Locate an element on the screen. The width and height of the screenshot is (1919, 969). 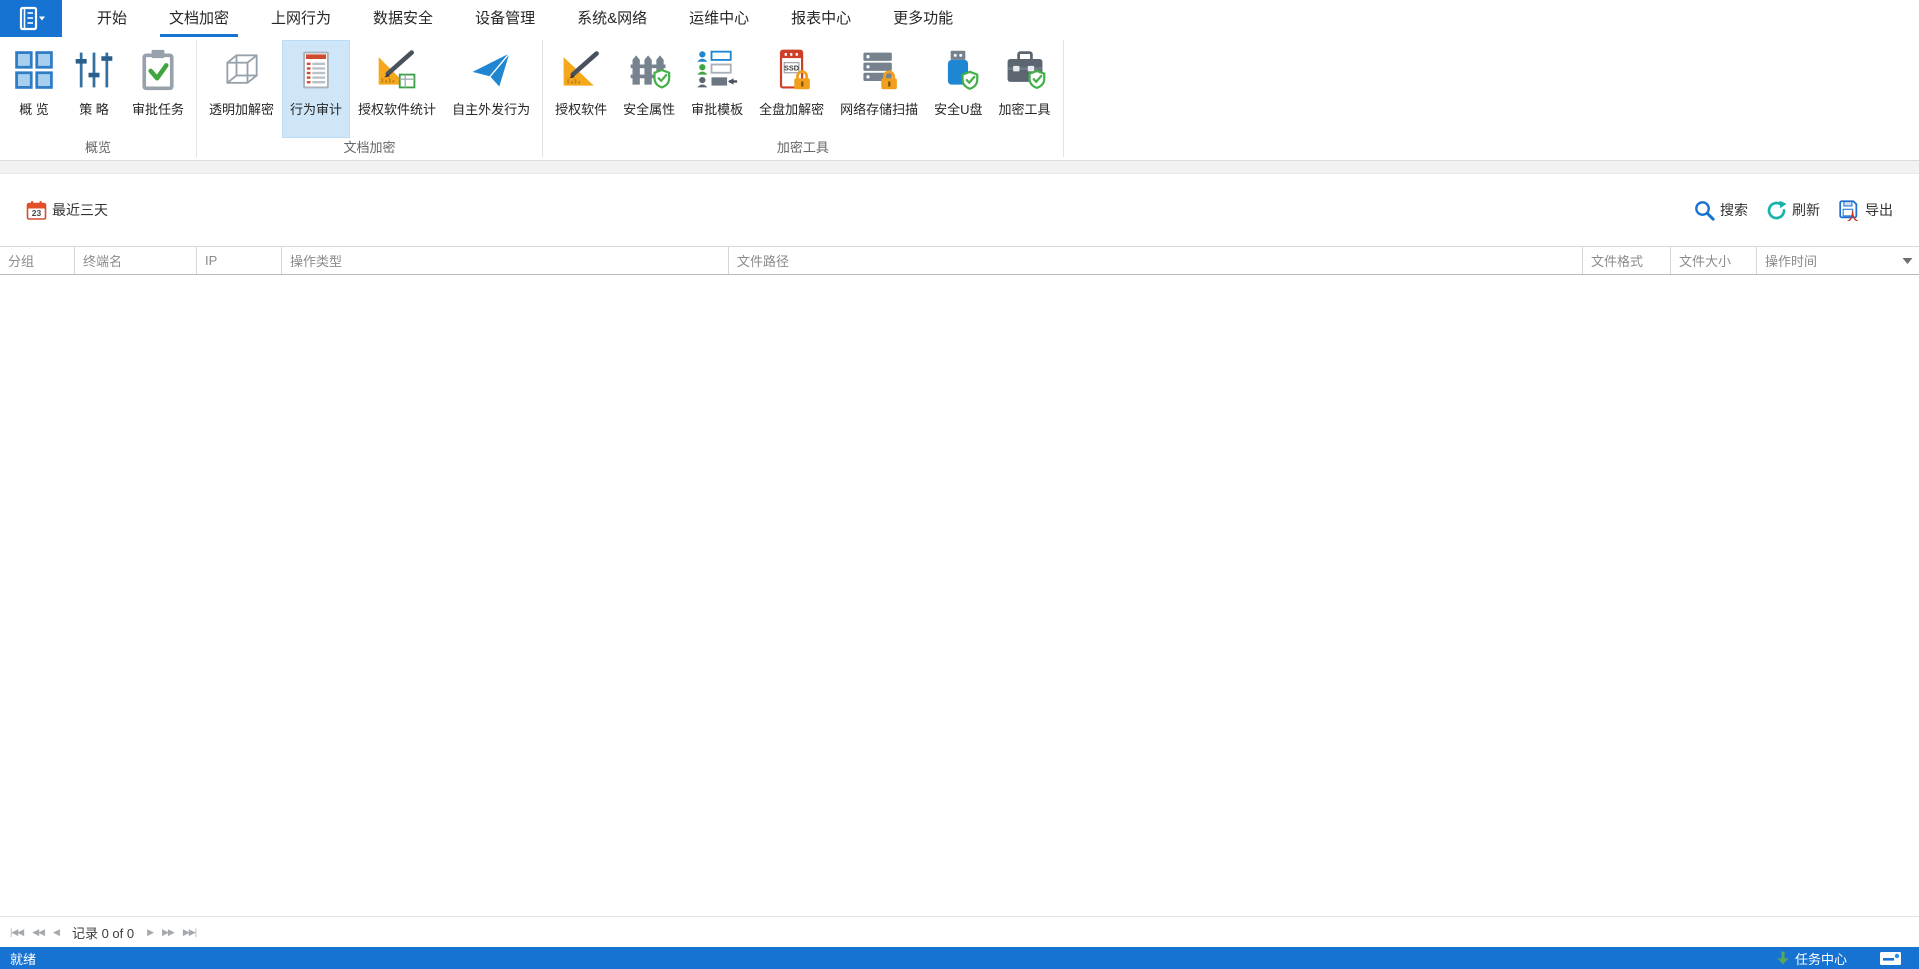
status-right: 任务中心 is located at coordinates (1842, 958).